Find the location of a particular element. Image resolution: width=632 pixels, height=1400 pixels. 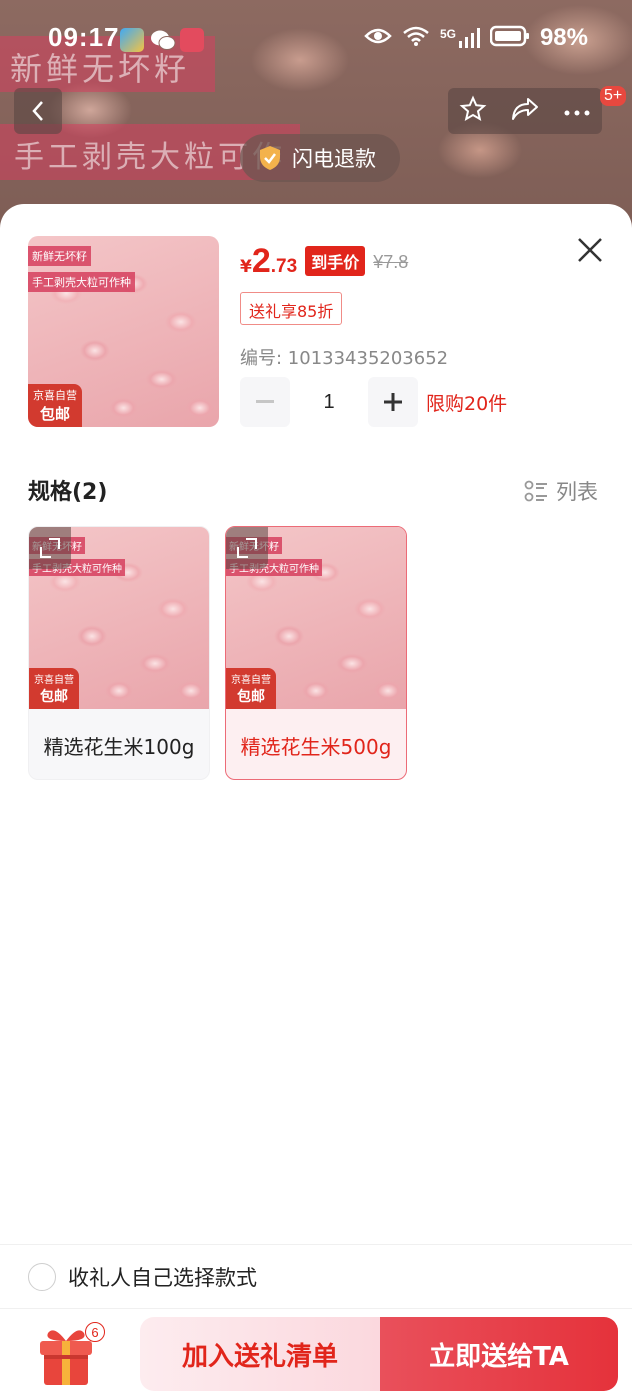

image-tag: 手工剥壳大粒可作种 is located at coordinates (81, 282).